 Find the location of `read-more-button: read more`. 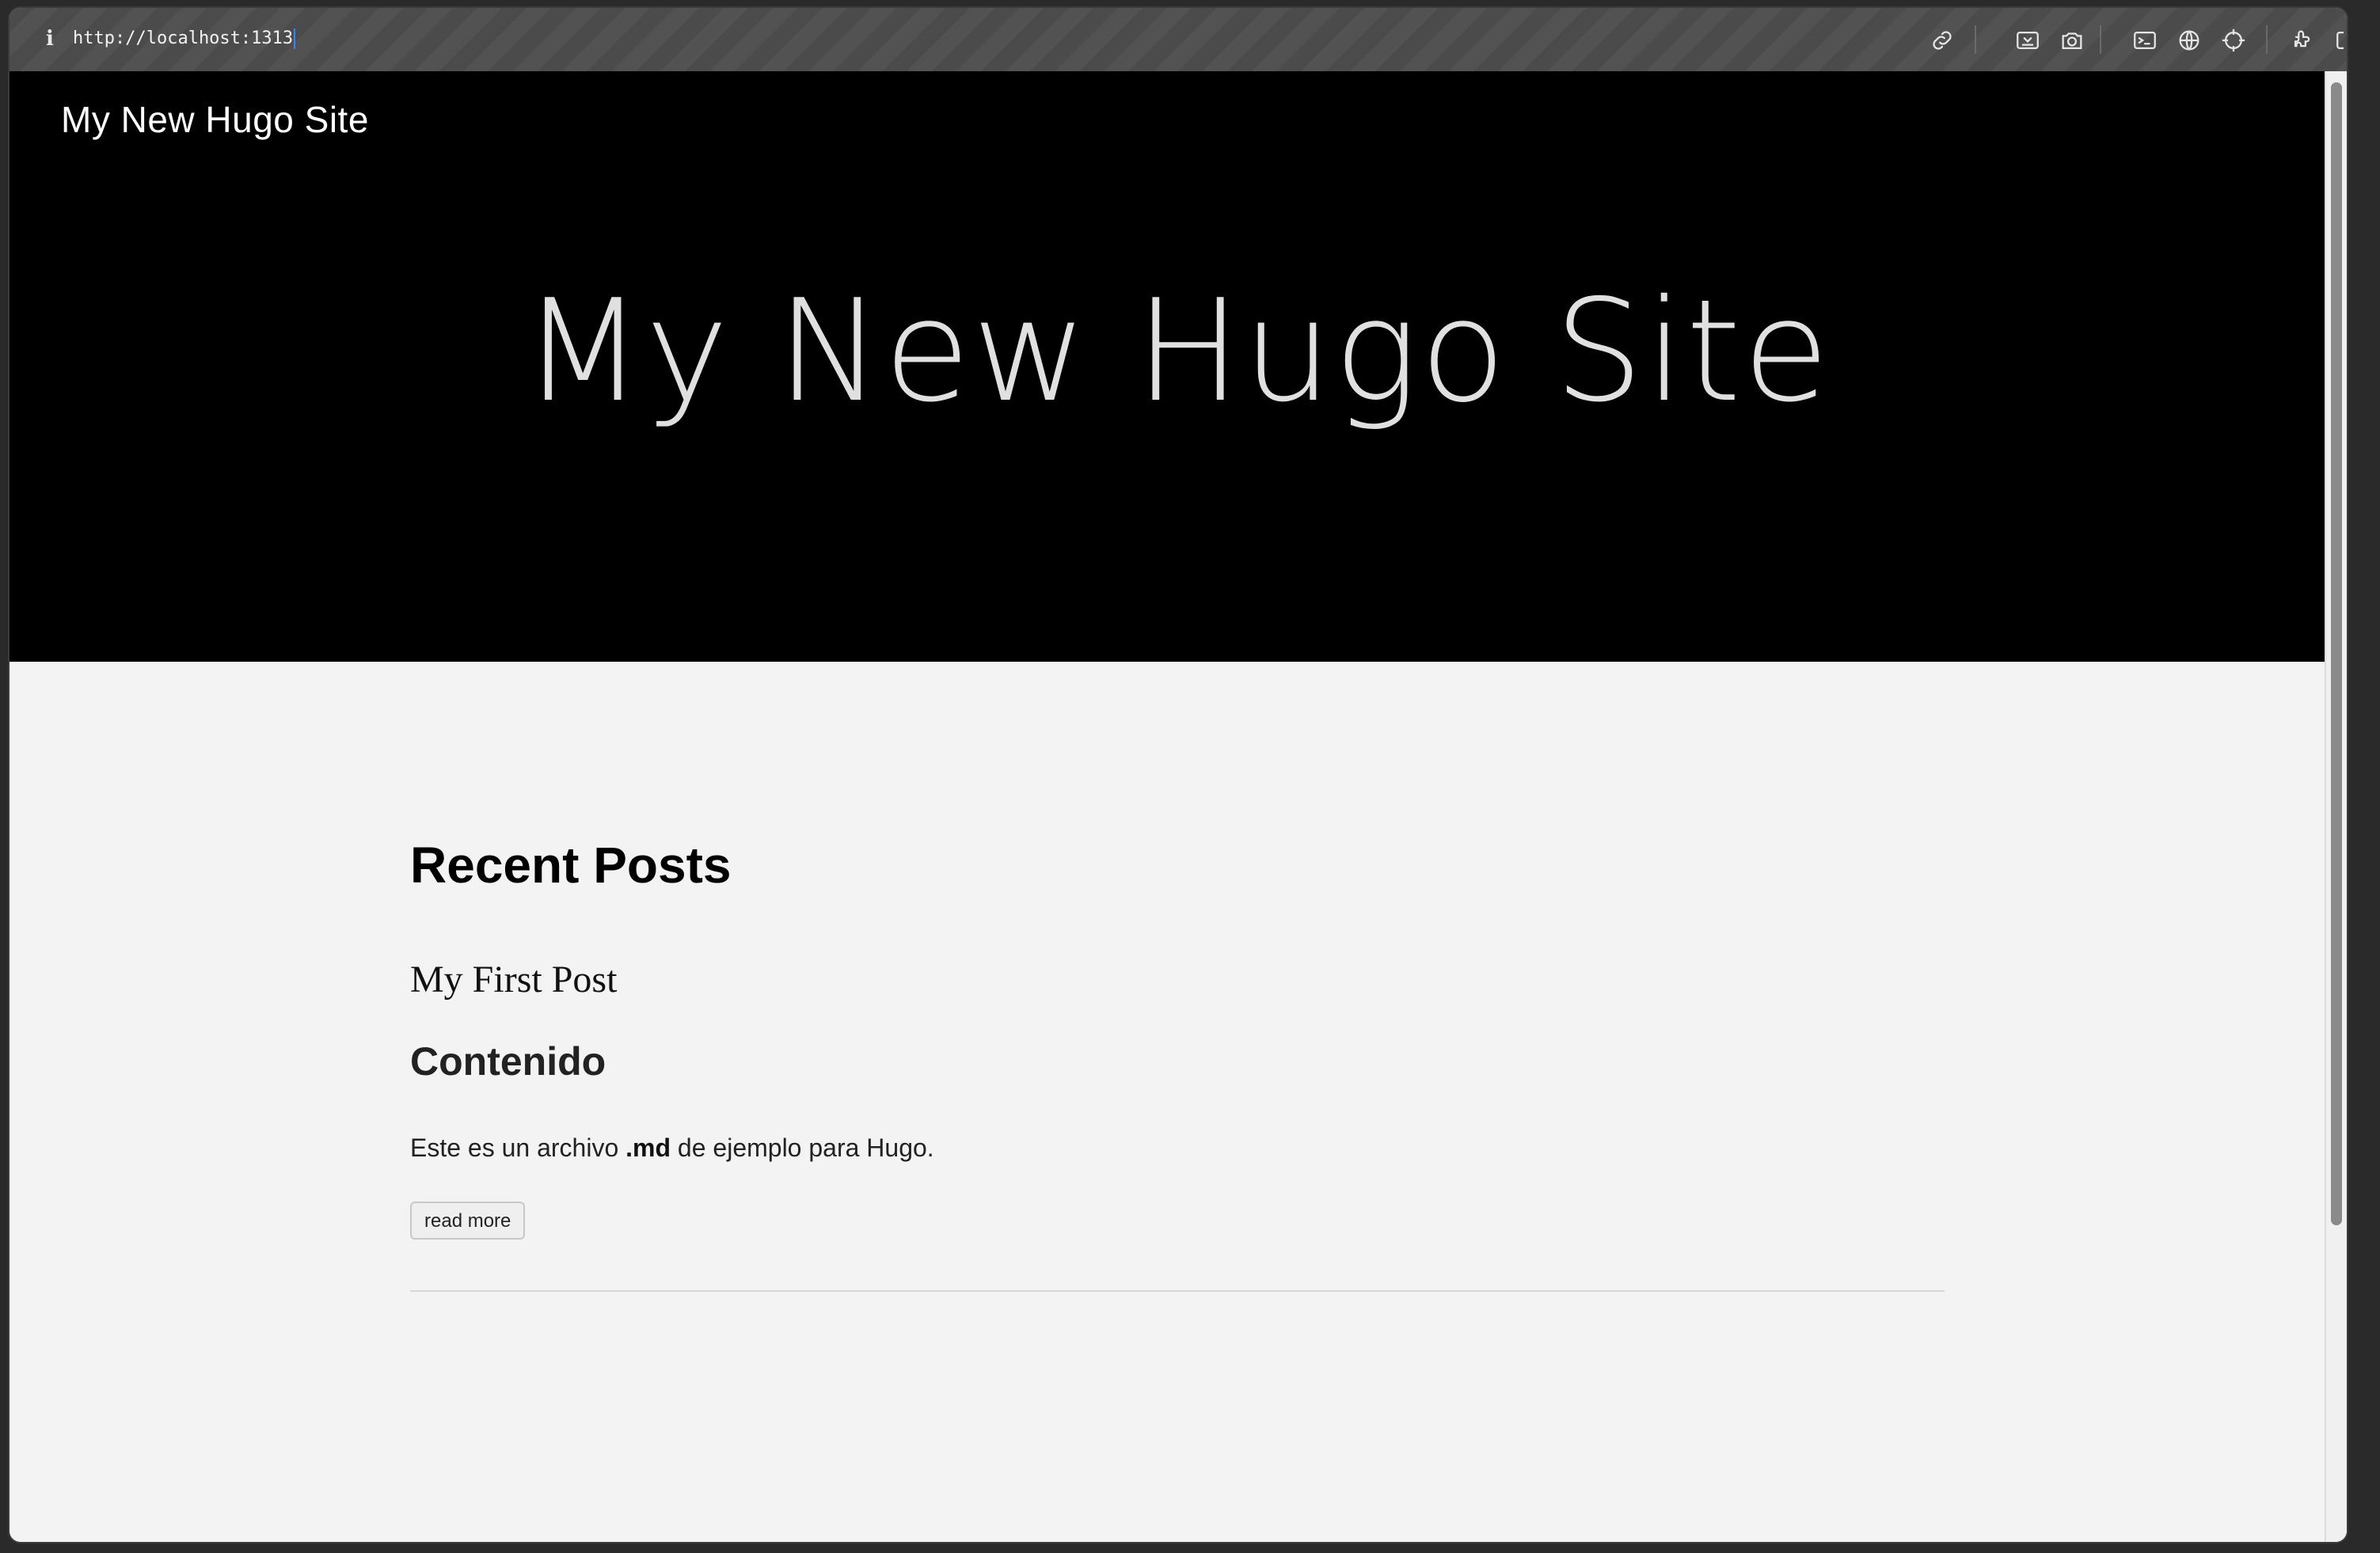

read-more-button: read more is located at coordinates (468, 1221).